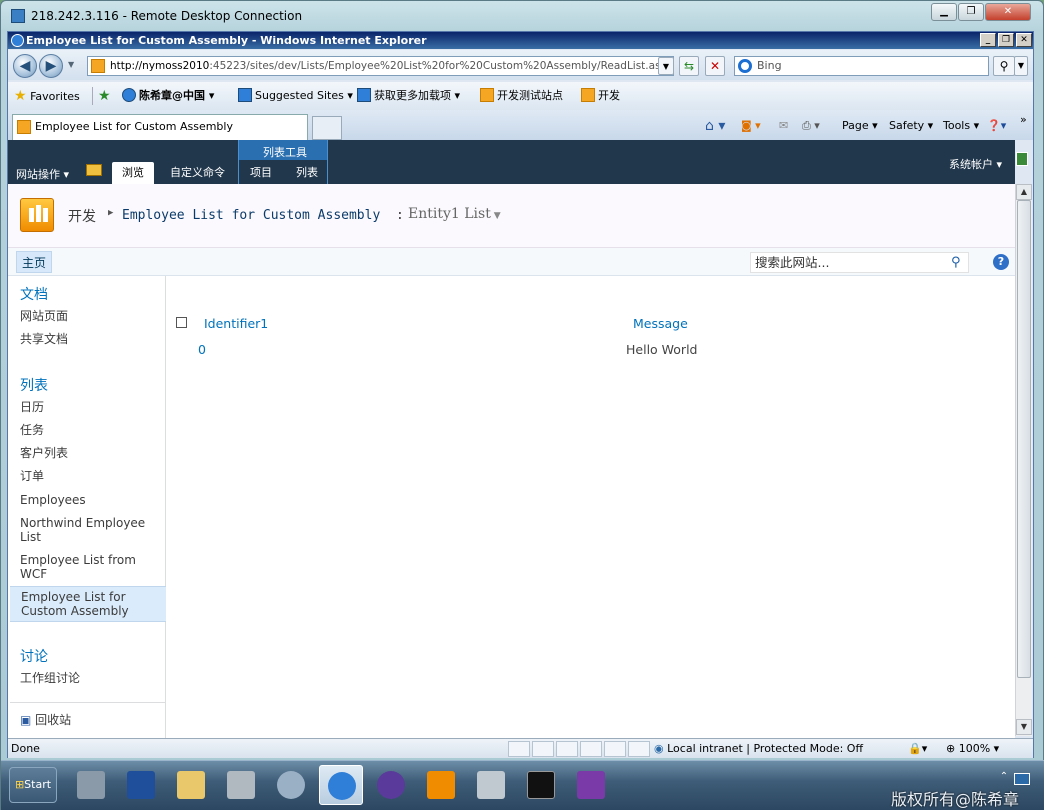  Describe the element at coordinates (1021, 66) in the screenshot. I see `search-options-icon: ▼` at that location.